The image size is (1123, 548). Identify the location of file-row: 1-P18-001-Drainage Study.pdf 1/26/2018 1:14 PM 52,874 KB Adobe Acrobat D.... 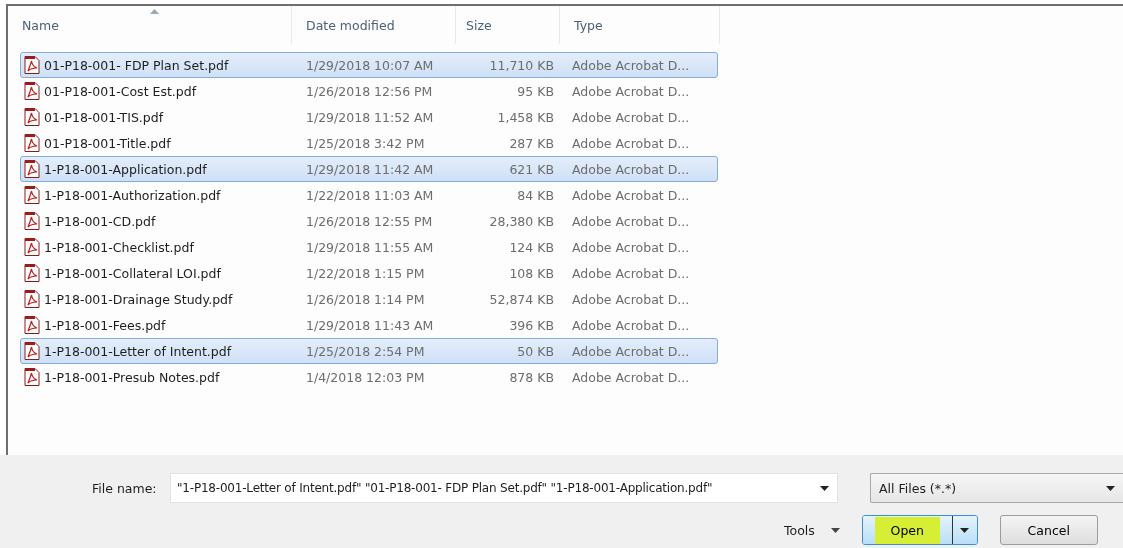
(369, 299).